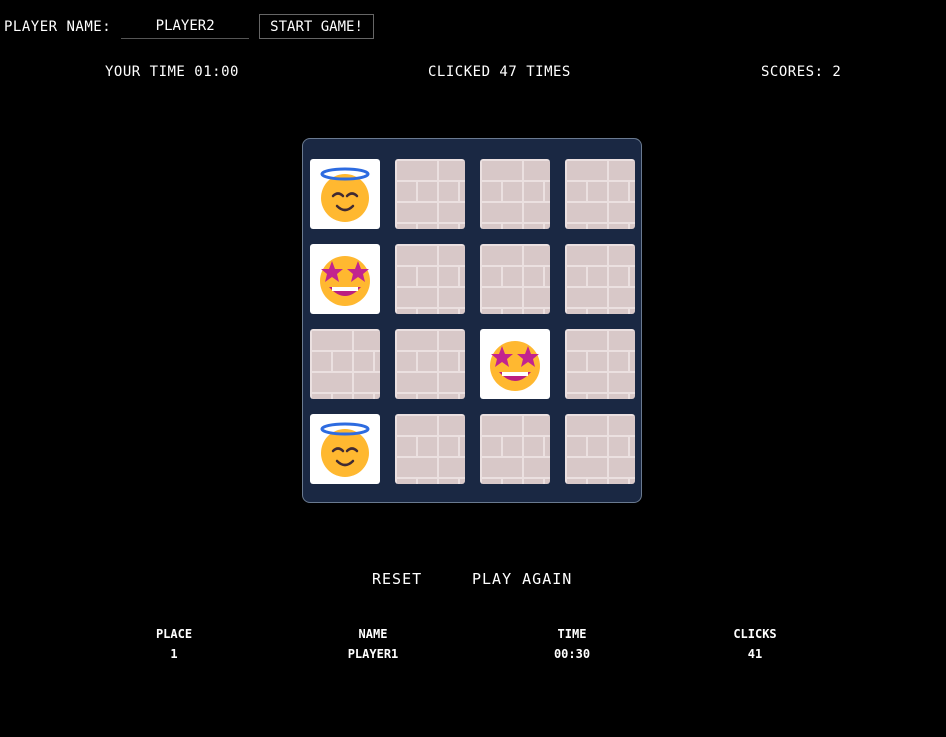 This screenshot has height=737, width=946. What do you see at coordinates (801, 72) in the screenshot?
I see `scores-display: SCORES: 2` at bounding box center [801, 72].